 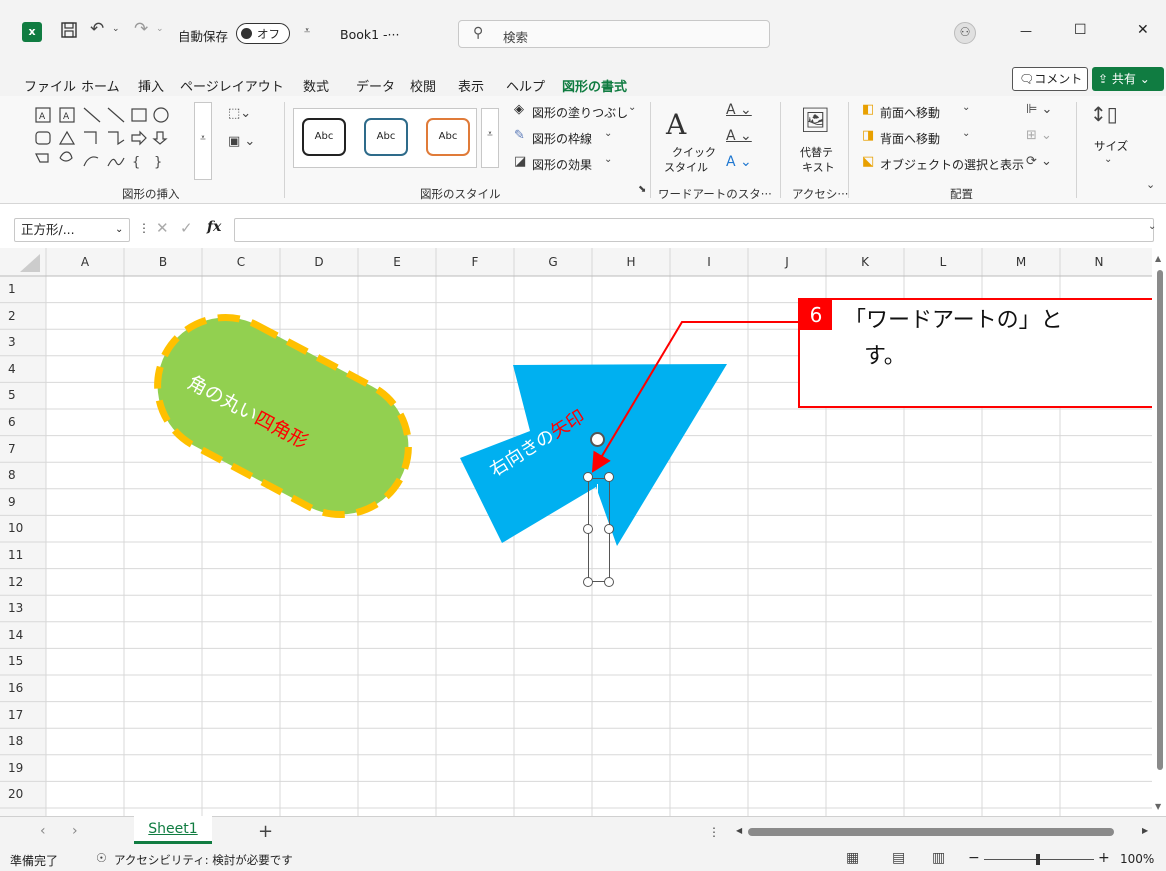 What do you see at coordinates (943, 262) in the screenshot?
I see `column-header-l: L` at bounding box center [943, 262].